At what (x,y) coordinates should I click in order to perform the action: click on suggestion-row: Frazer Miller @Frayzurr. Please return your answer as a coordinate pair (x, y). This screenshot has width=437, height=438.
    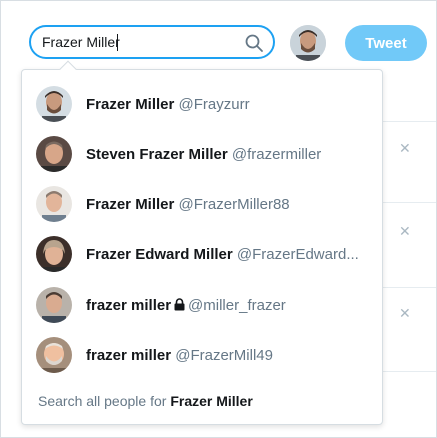
    Looking at the image, I should click on (202, 104).